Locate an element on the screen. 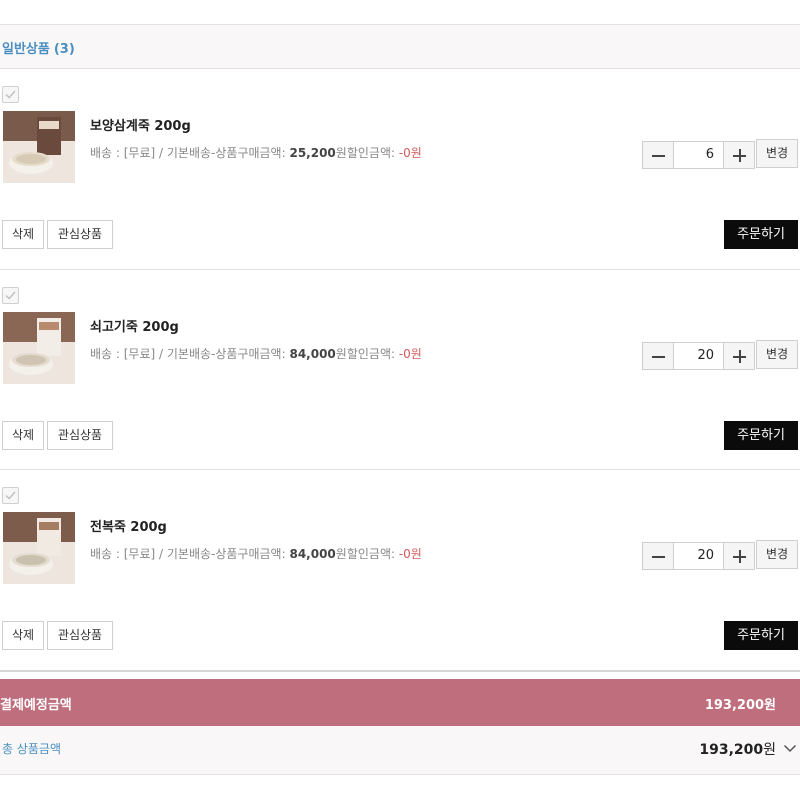  section-item-count: (3) is located at coordinates (64, 49).